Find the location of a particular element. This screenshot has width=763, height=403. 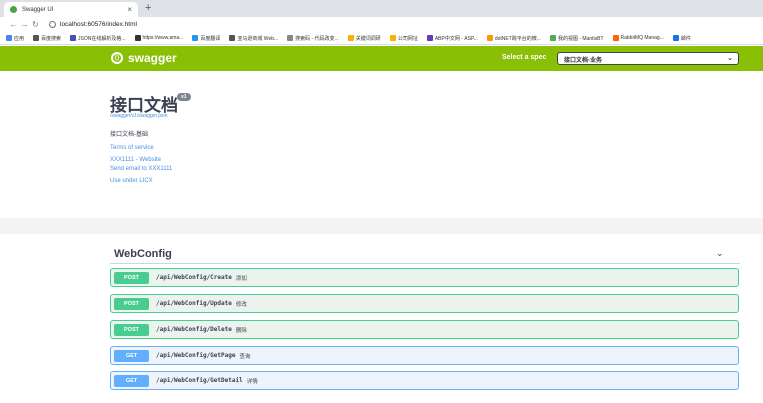

address-url: localhost:60576/index.html is located at coordinates (98, 24).